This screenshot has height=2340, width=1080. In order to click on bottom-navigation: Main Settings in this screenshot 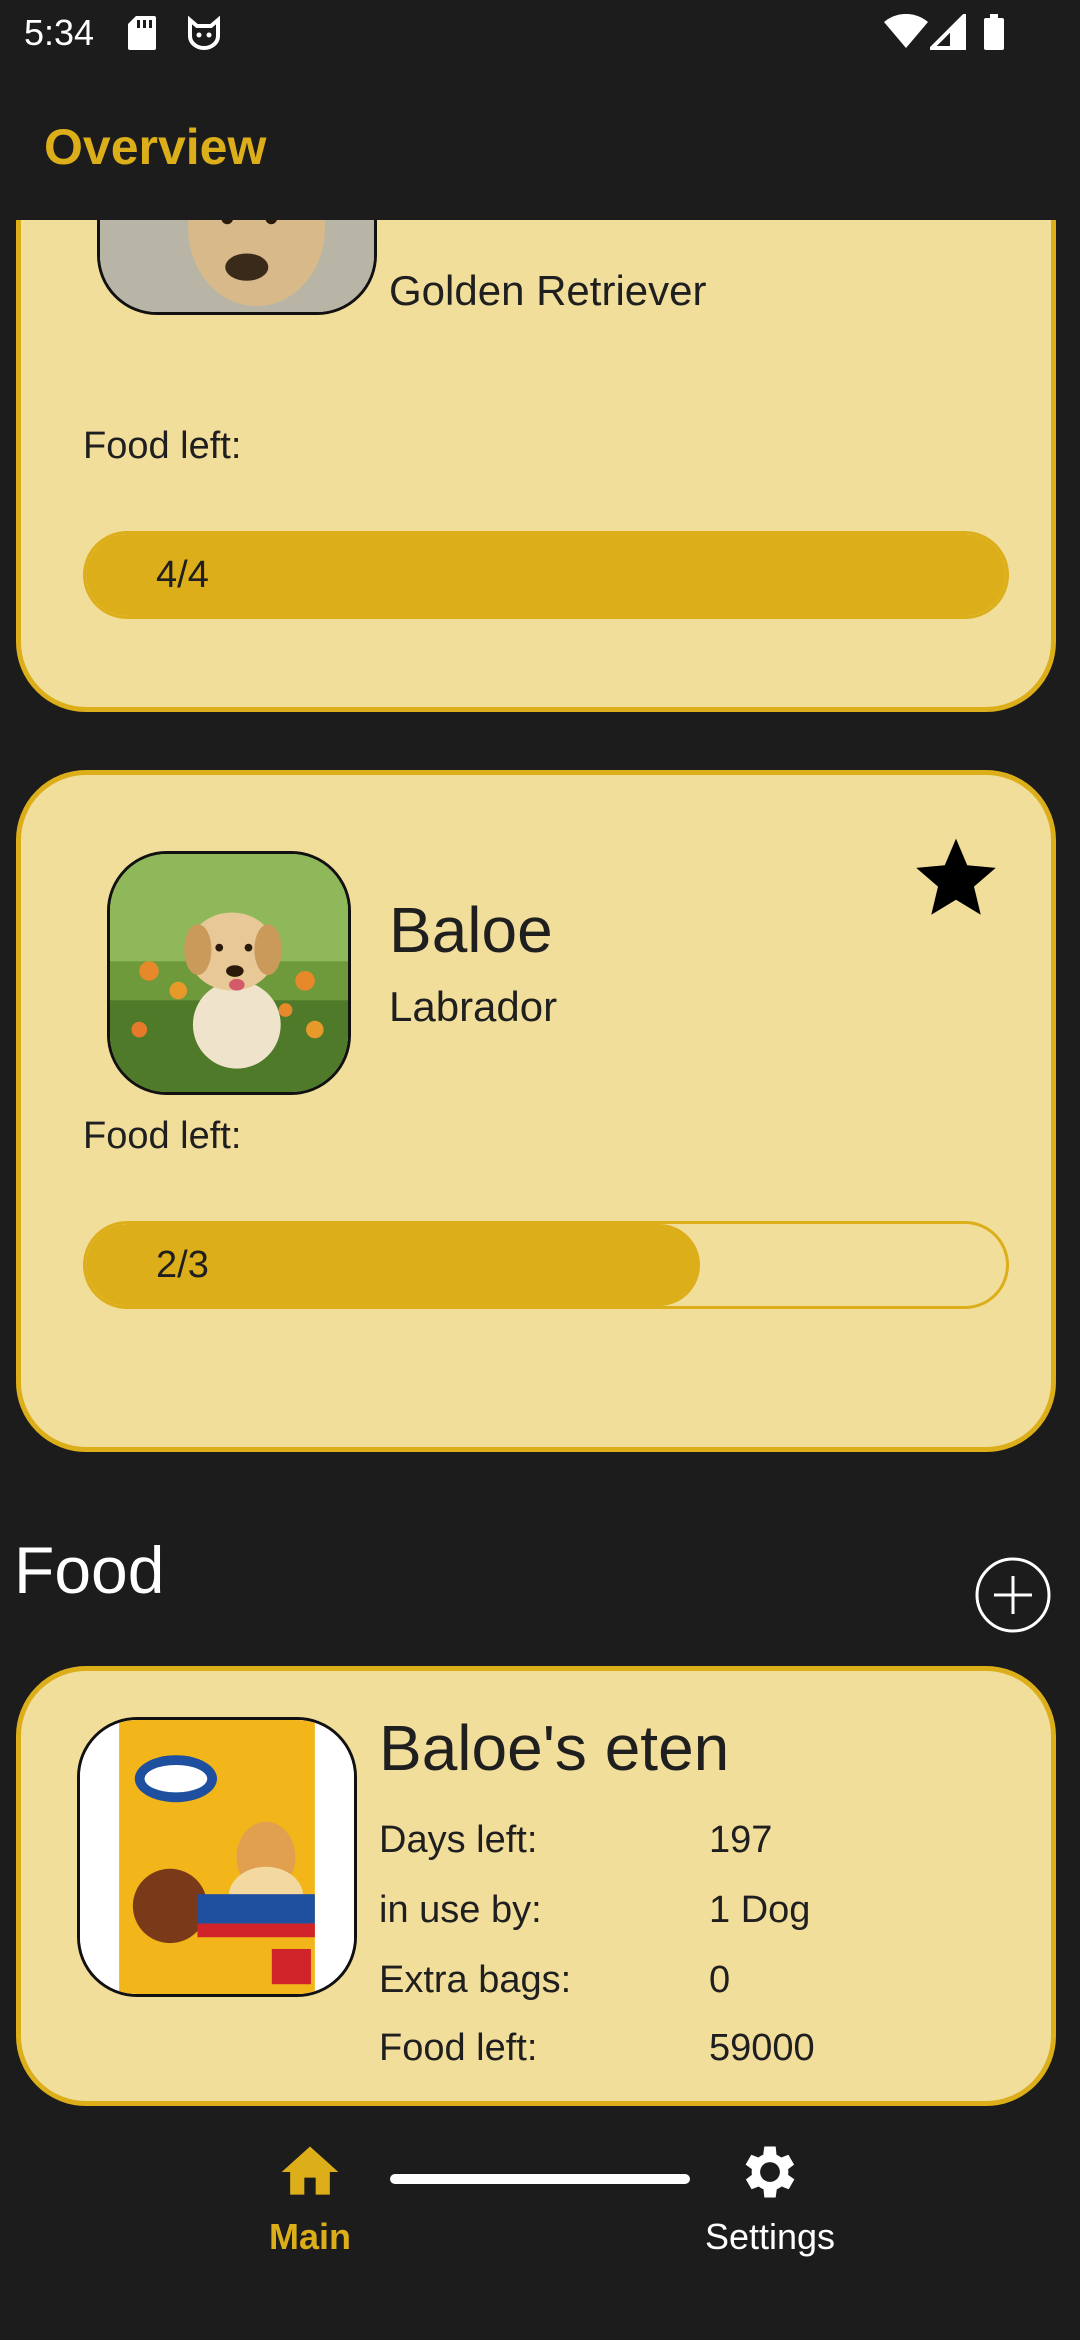, I will do `click(540, 2225)`.